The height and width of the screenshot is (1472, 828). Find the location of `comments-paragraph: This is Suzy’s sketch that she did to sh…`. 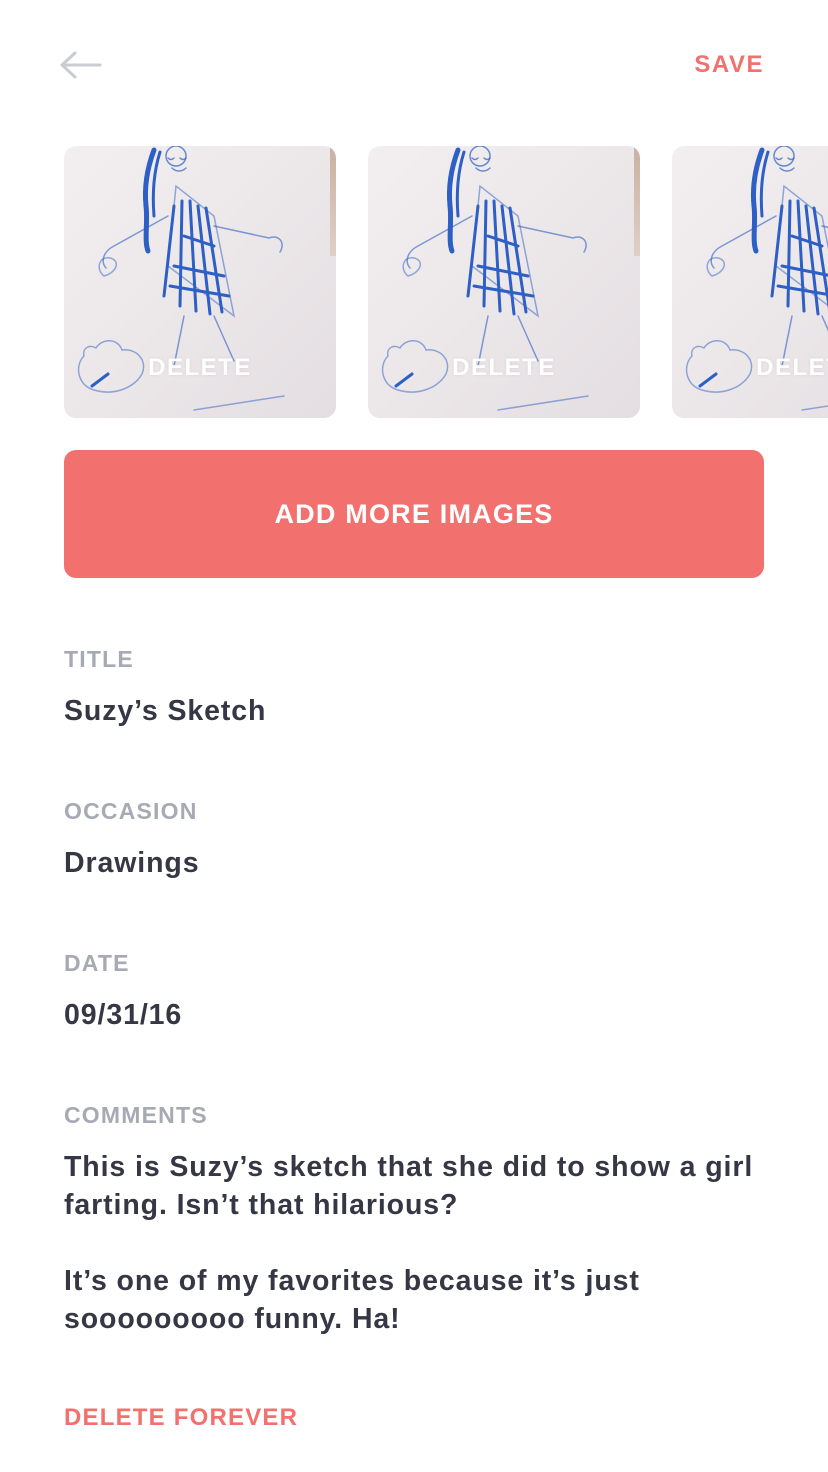

comments-paragraph: This is Suzy’s sketch that she did to sh… is located at coordinates (409, 1186).